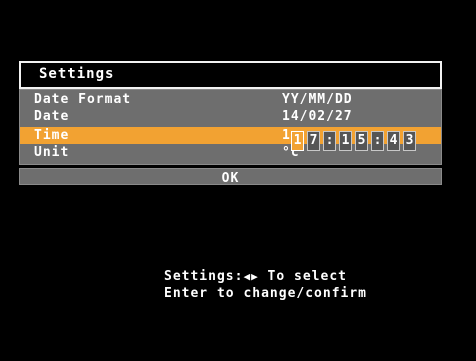 This screenshot has width=476, height=361. I want to click on help-line-select: Settings:◀▶ To select, so click(265, 276).